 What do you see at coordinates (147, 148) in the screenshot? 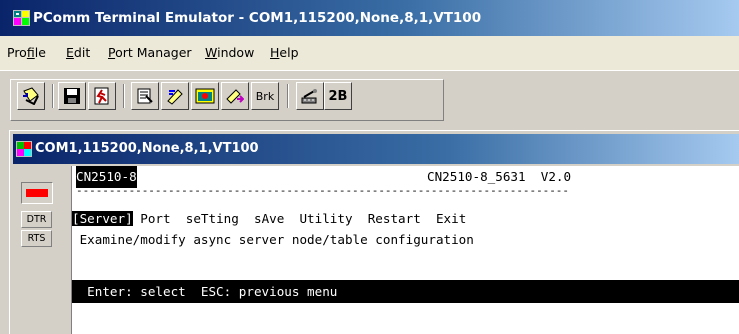
I see `session-title: COM1,115200,None,8,1,VT100` at bounding box center [147, 148].